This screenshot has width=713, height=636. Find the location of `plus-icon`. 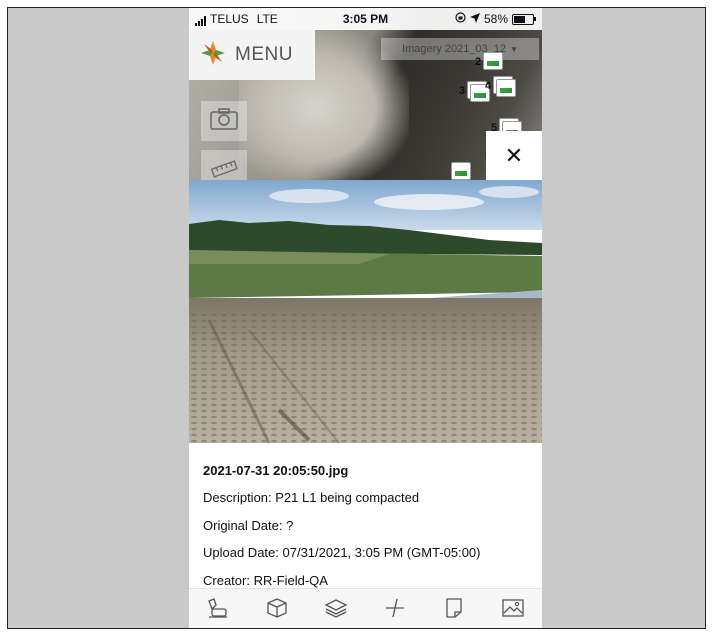

plus-icon is located at coordinates (395, 610).